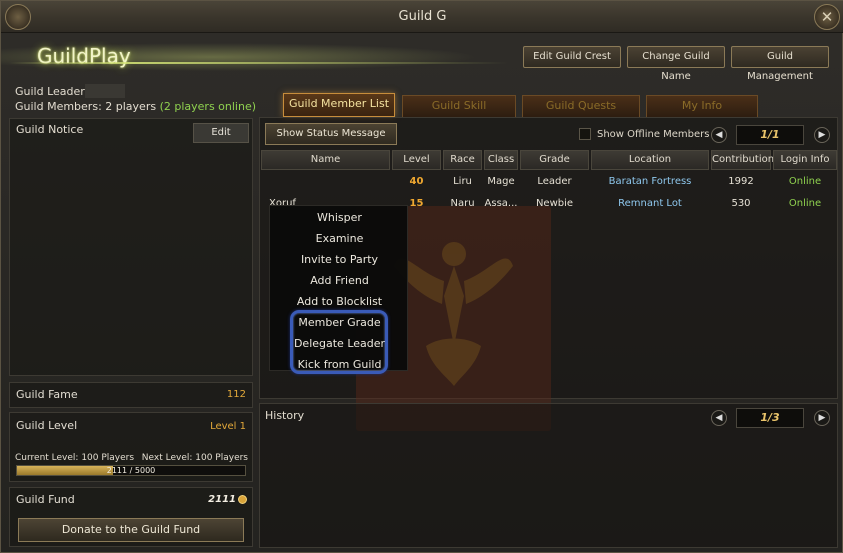 This screenshot has width=843, height=553. I want to click on guild-notice-panel: Guild Notice Edit, so click(131, 247).